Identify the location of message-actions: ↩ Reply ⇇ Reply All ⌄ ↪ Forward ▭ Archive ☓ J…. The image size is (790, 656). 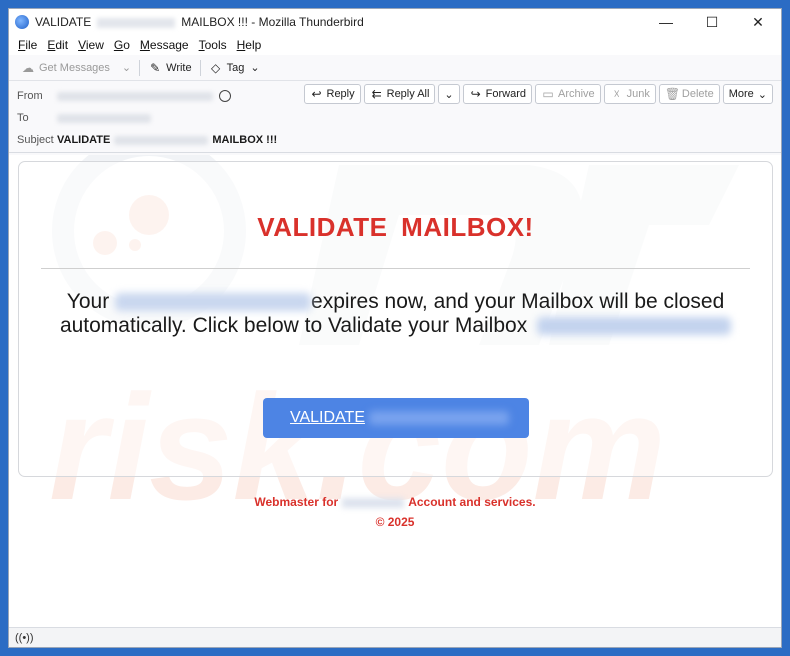
(538, 94).